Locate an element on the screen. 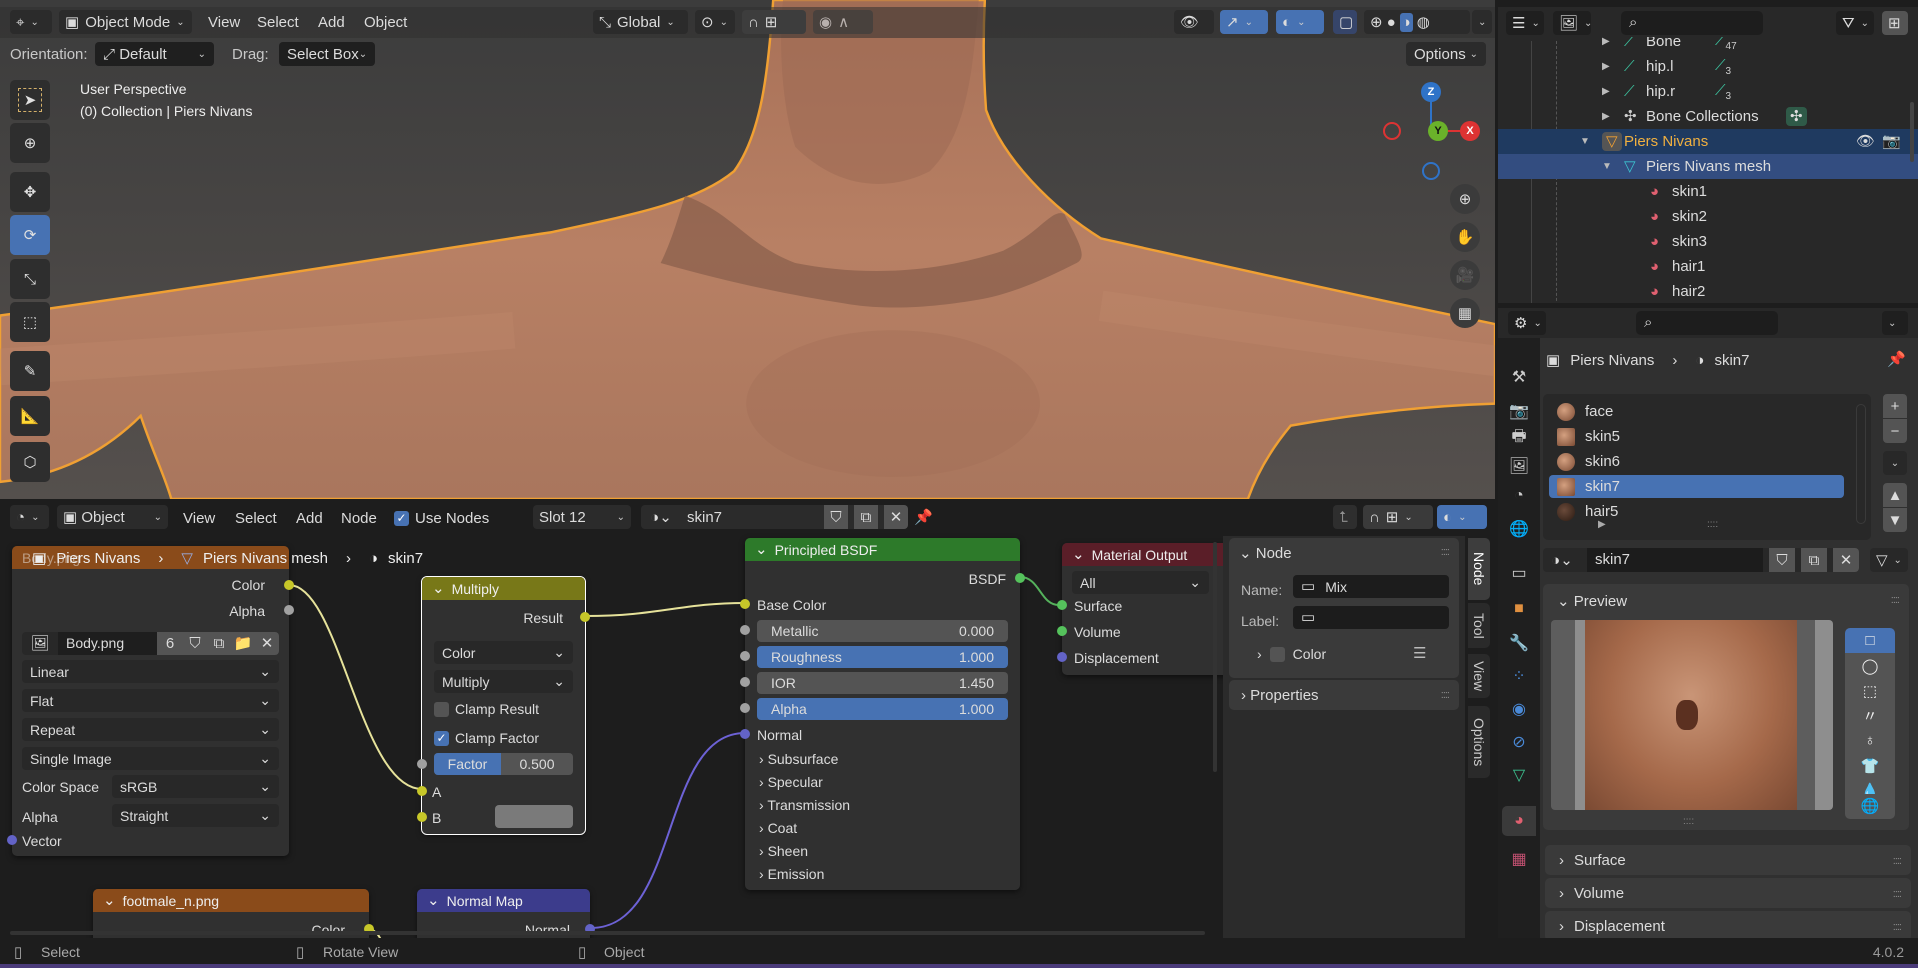  interpolation-dropdown: Linear ⌄ is located at coordinates (150, 671).